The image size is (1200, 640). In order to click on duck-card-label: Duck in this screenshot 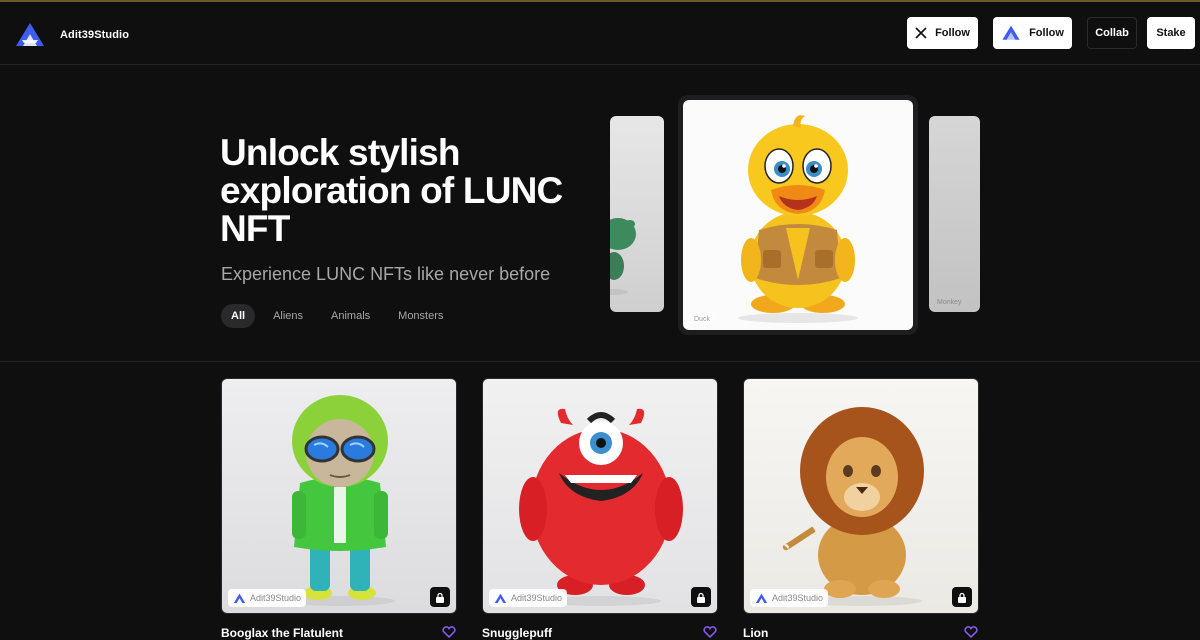, I will do `click(702, 319)`.